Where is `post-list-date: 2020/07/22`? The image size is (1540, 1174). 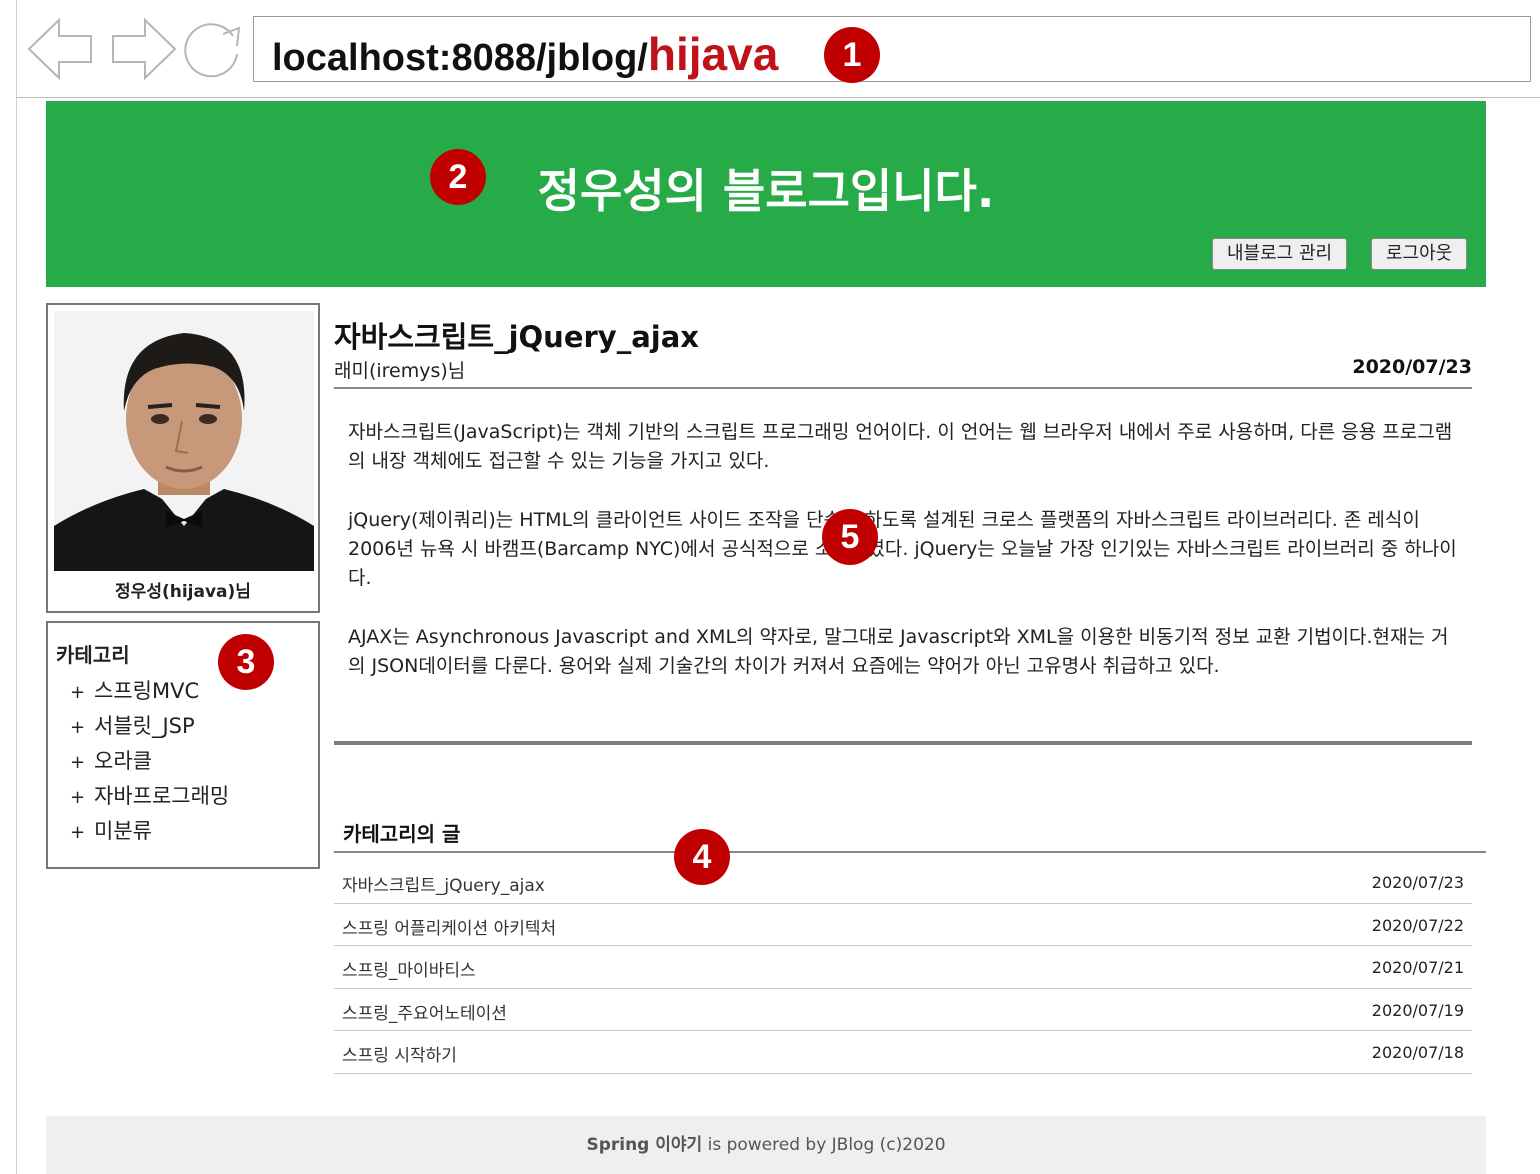 post-list-date: 2020/07/22 is located at coordinates (1417, 925).